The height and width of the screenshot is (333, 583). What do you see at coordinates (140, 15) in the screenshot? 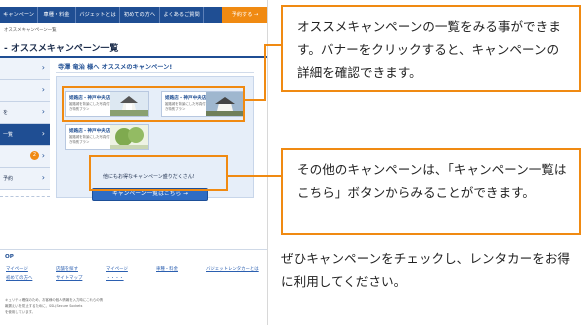
I see `nav-first-time: 初めての方へ` at bounding box center [140, 15].